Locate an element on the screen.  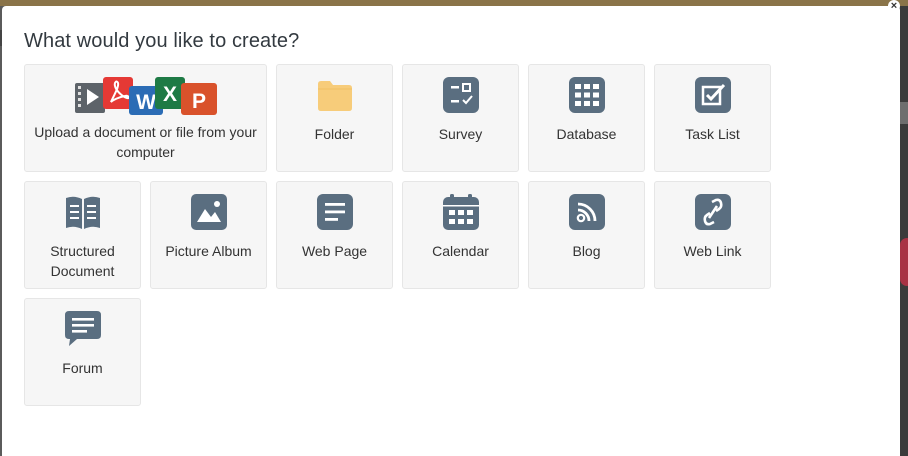
tile-label: Structured Document is located at coordinates (82, 261).